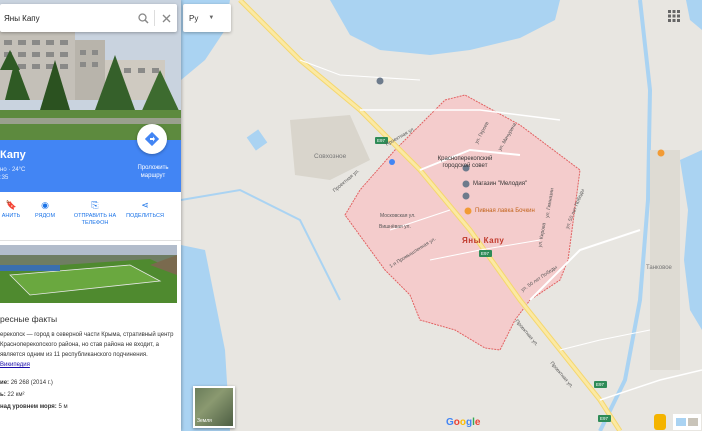 The height and width of the screenshot is (431, 702). What do you see at coordinates (466, 184) in the screenshot?
I see `shop-marker` at bounding box center [466, 184].